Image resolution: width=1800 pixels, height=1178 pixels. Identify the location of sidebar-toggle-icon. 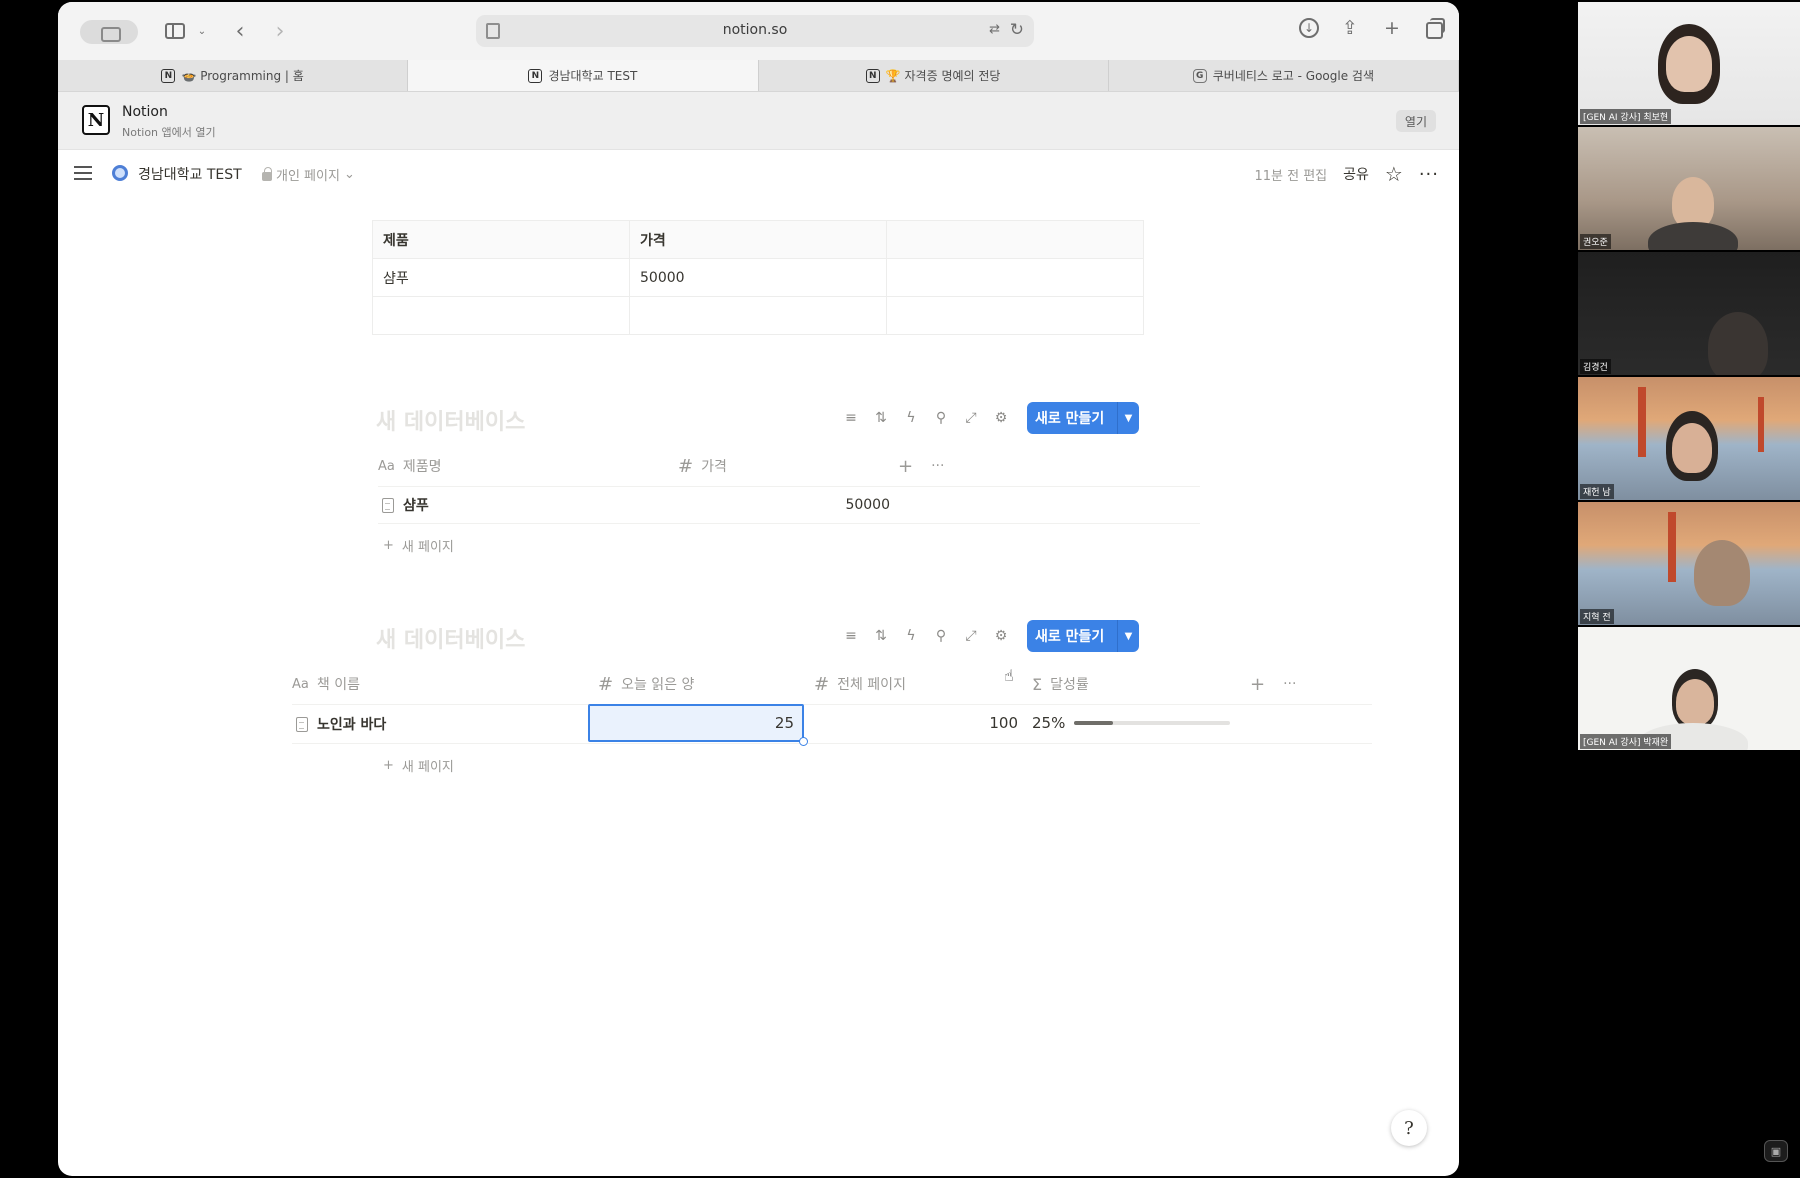
(175, 31).